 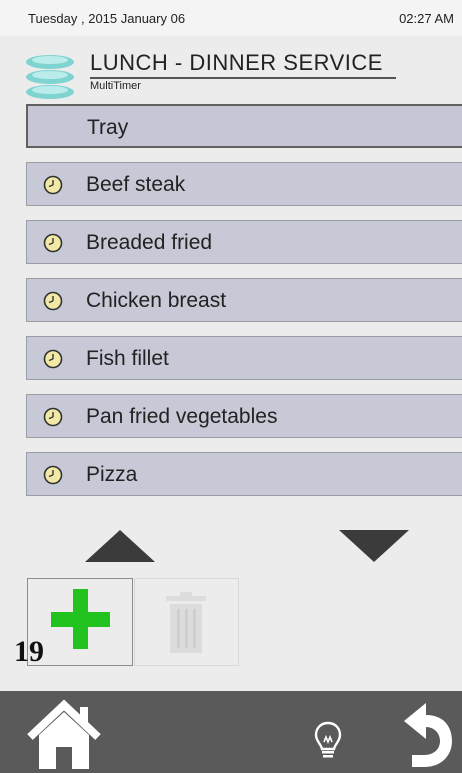 I want to click on status-date: Tuesday , 2015 January 06, so click(x=107, y=18).